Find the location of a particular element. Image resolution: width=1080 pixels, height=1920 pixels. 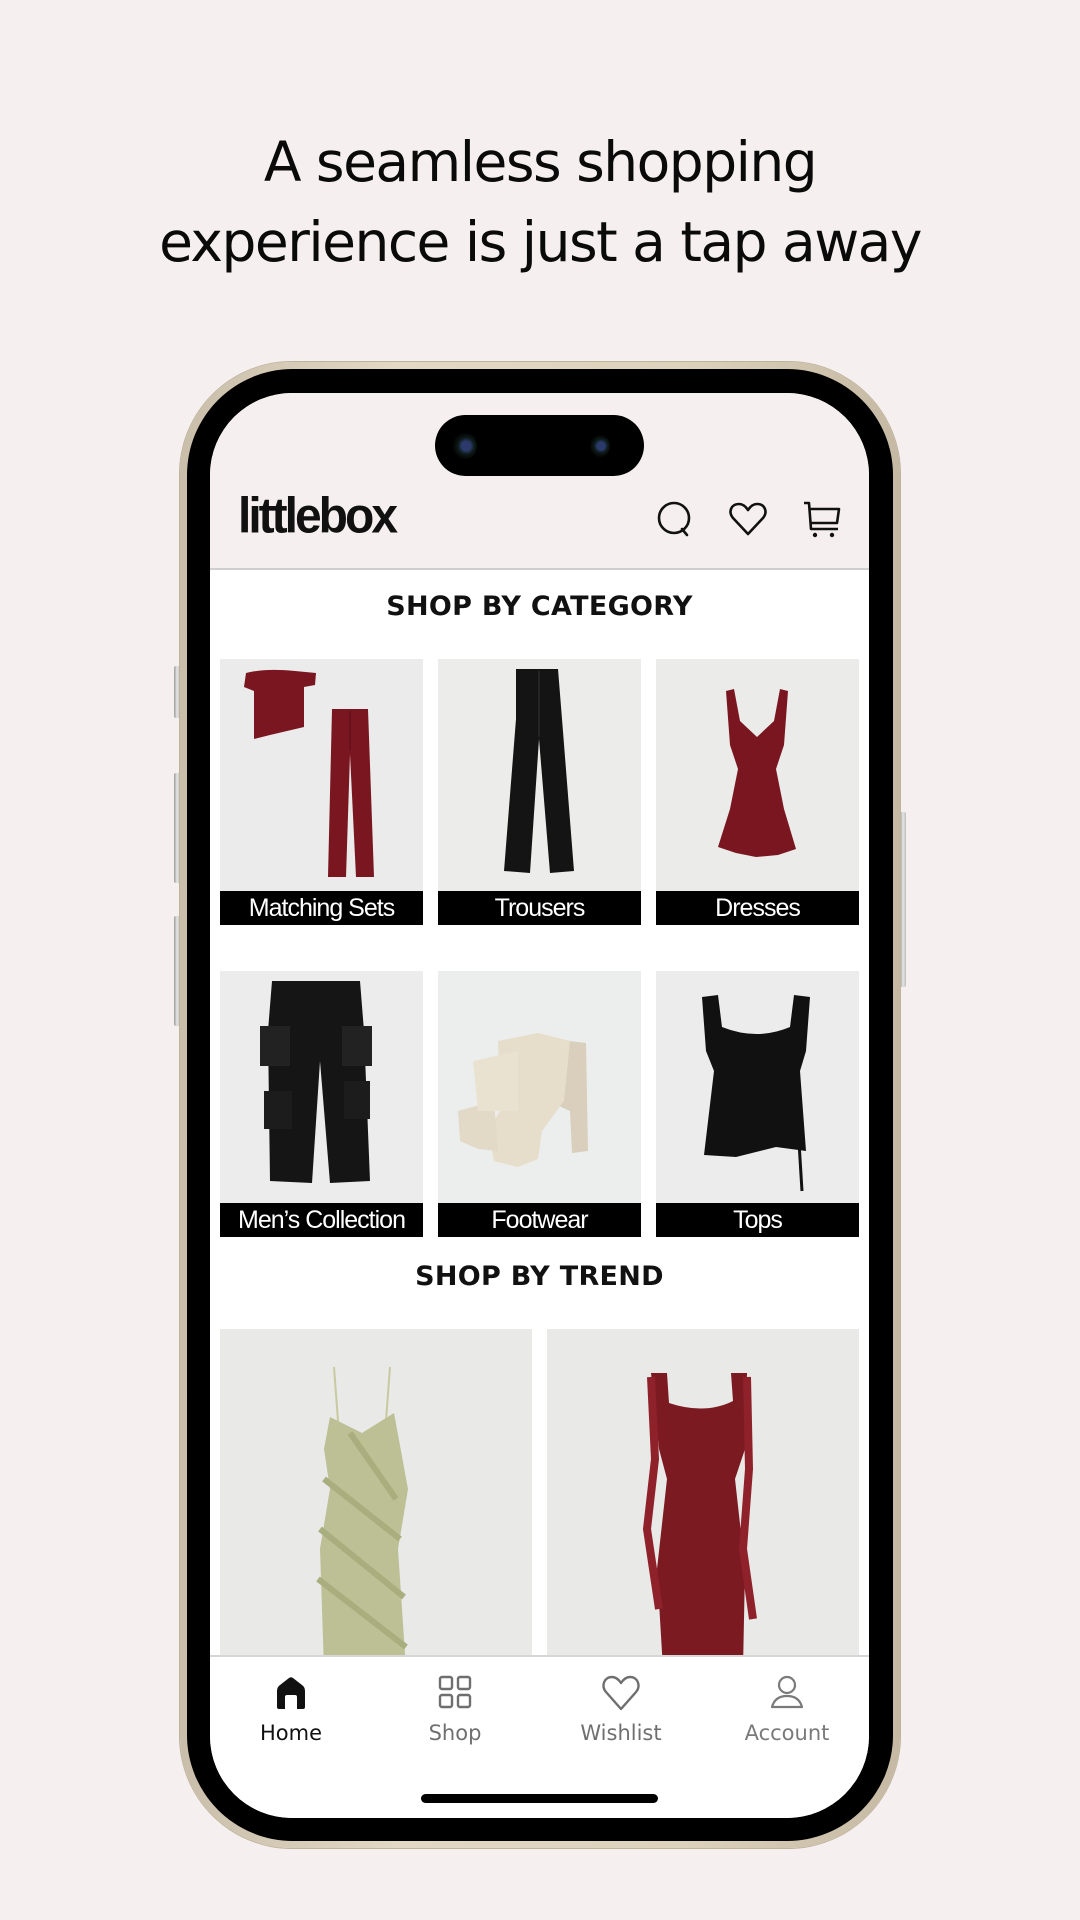

sensor-icon is located at coordinates (600, 446).